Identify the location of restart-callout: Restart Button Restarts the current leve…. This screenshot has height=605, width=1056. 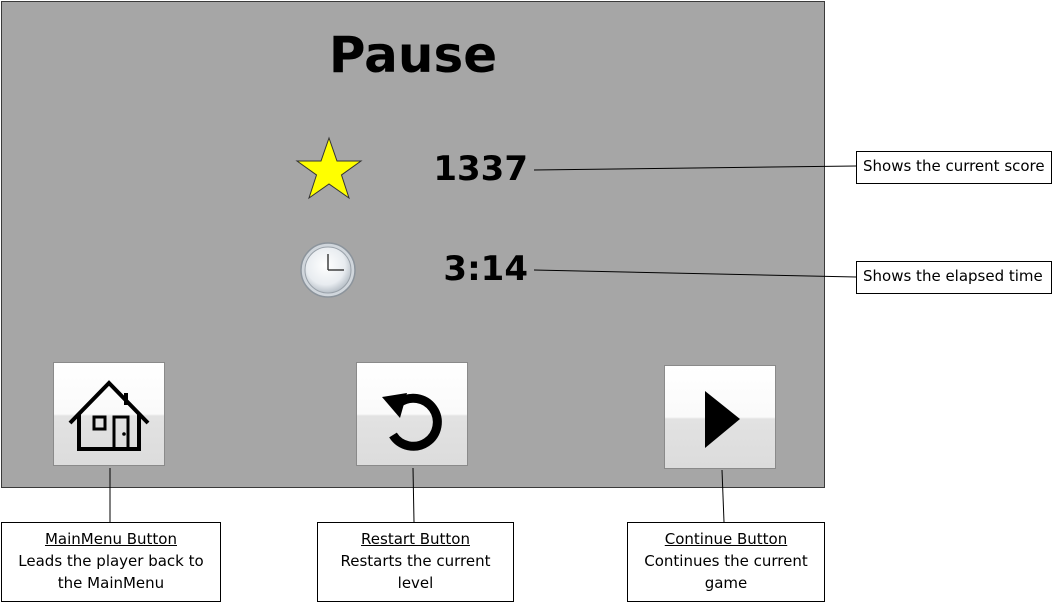
(415, 562).